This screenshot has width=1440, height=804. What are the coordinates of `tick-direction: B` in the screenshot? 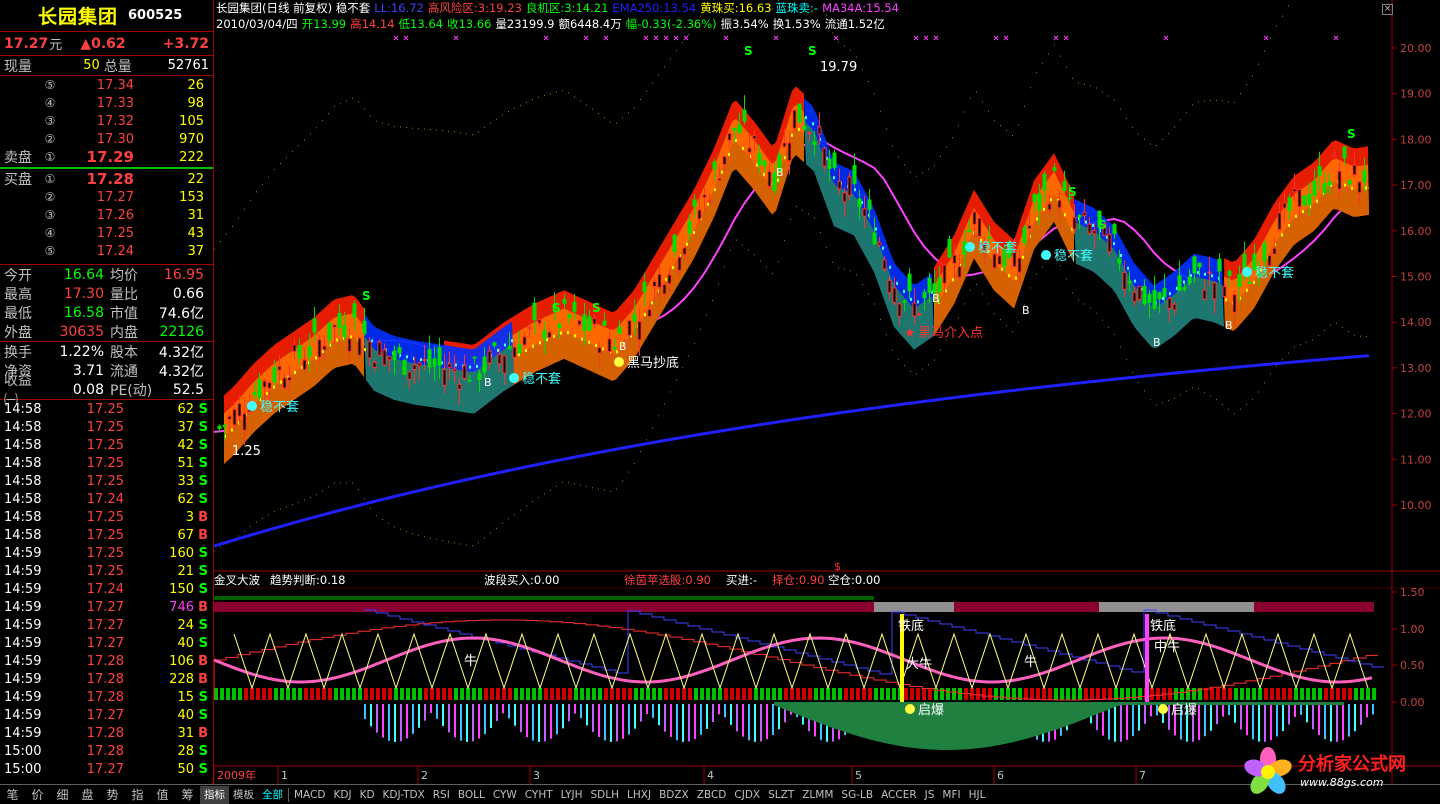 It's located at (203, 535).